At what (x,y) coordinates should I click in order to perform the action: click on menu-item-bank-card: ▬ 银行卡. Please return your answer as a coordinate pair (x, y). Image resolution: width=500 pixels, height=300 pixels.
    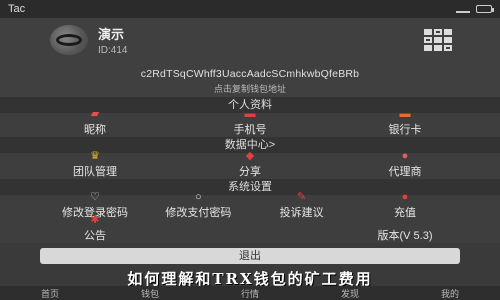
    Looking at the image, I should click on (405, 122).